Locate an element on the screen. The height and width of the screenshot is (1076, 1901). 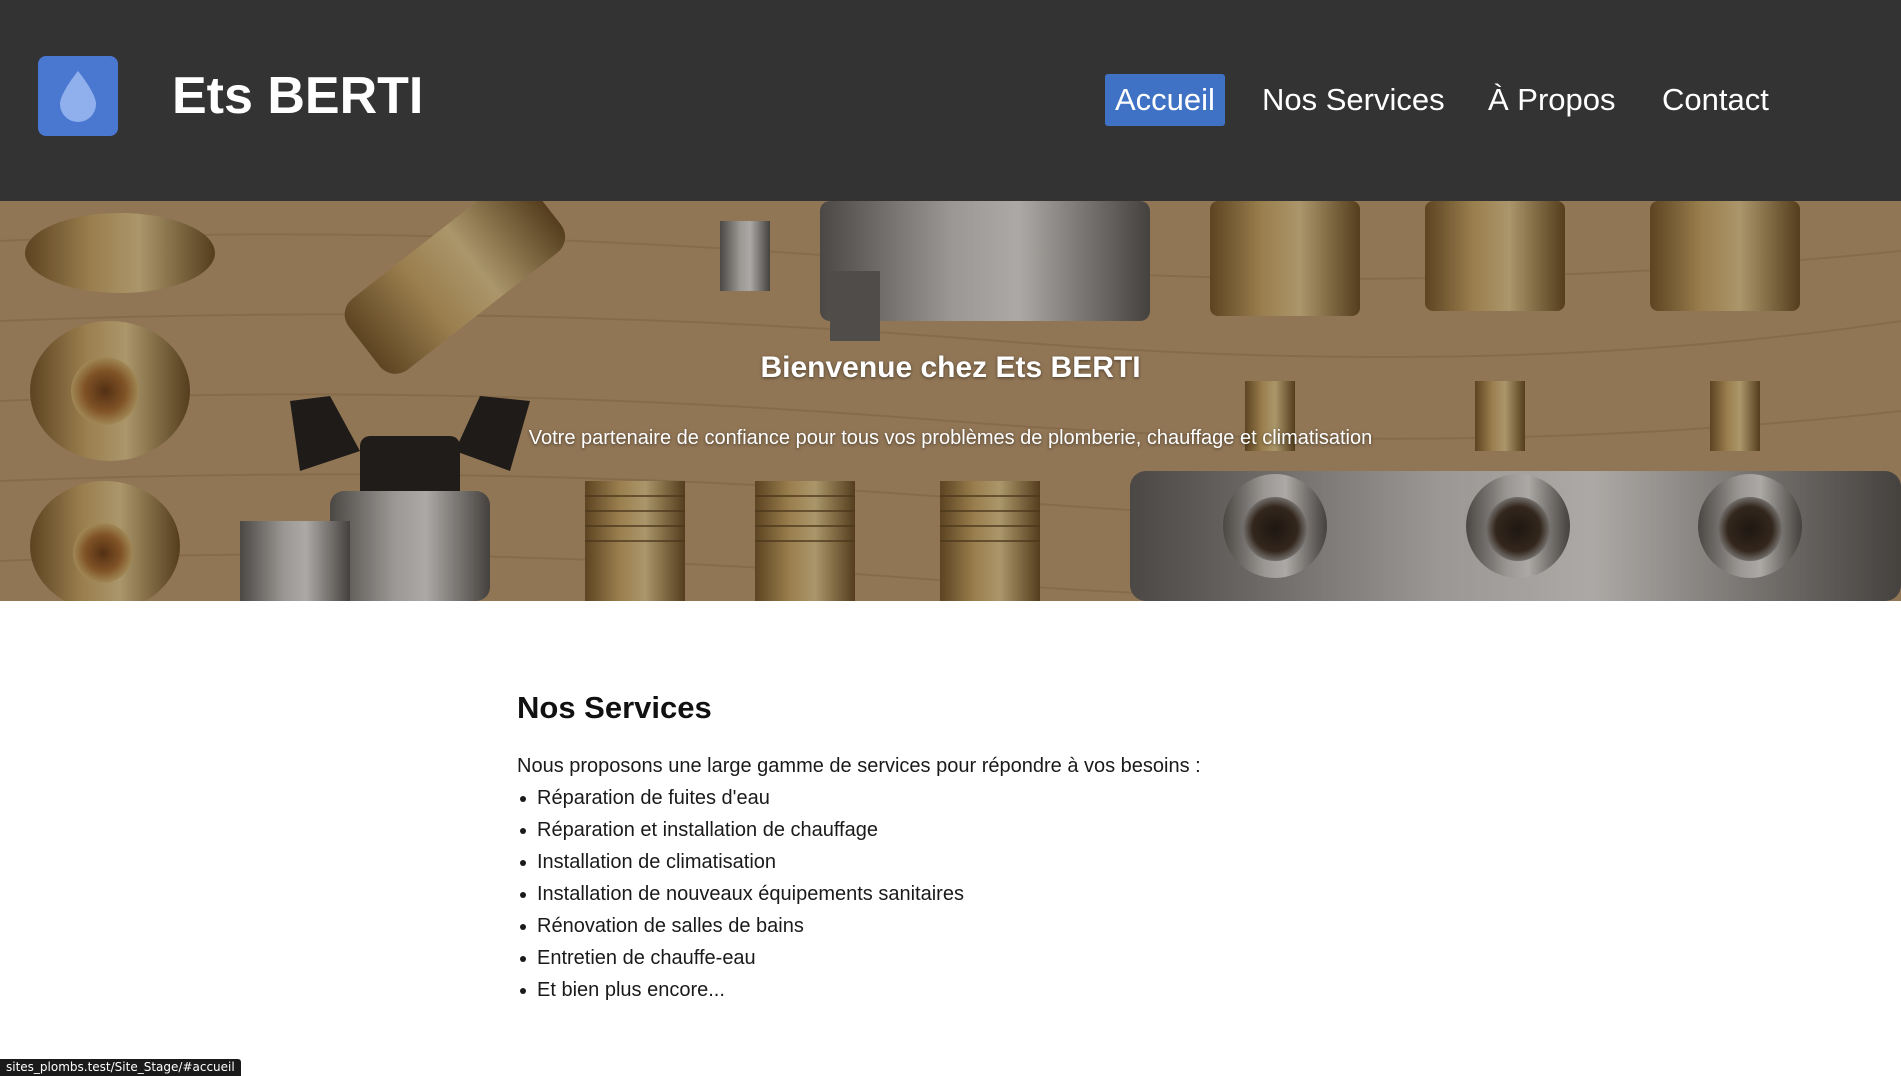
browser-status-url: sites_plombs.test/Site_Stage/#accueil is located at coordinates (120, 1067).